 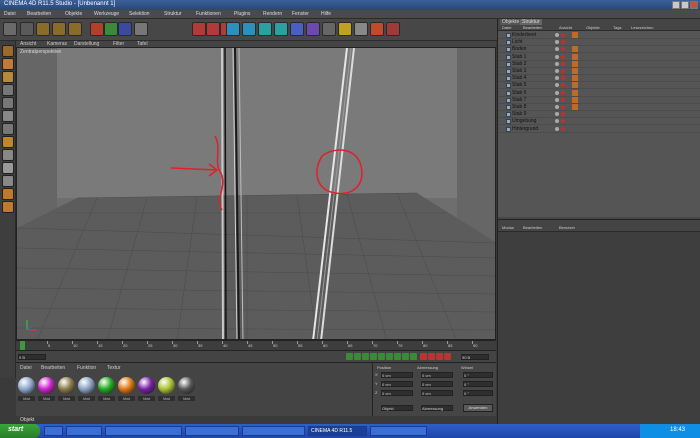 What do you see at coordinates (97, 29) in the screenshot?
I see `axis-x-icon` at bounding box center [97, 29].